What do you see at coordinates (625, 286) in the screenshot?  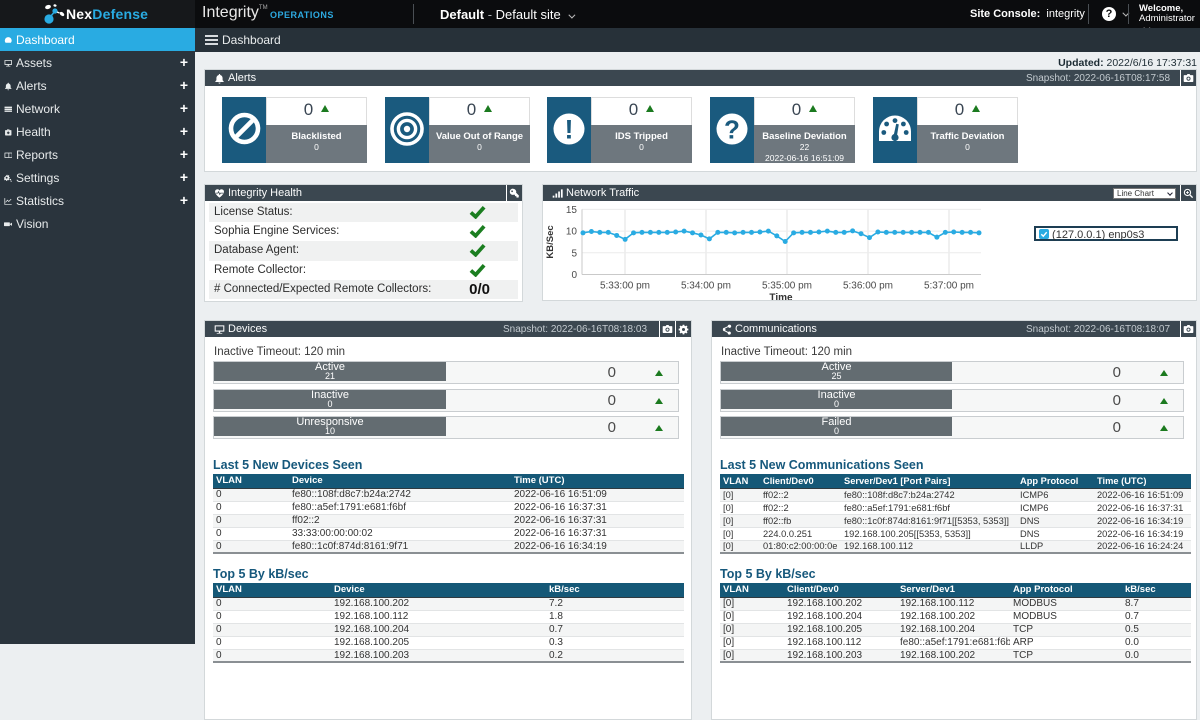 I see `svg-text: 5:33:00 pm` at bounding box center [625, 286].